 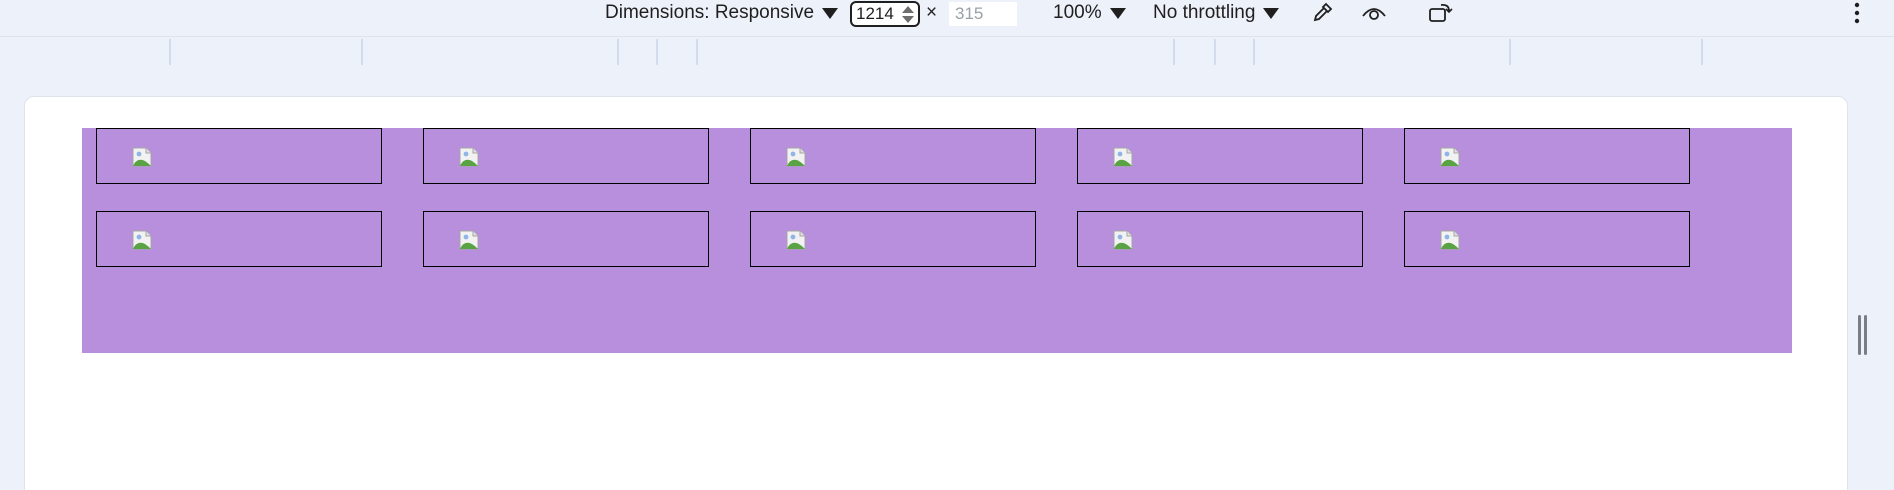 I want to click on zoom-dropdown: 100%, so click(x=1089, y=13).